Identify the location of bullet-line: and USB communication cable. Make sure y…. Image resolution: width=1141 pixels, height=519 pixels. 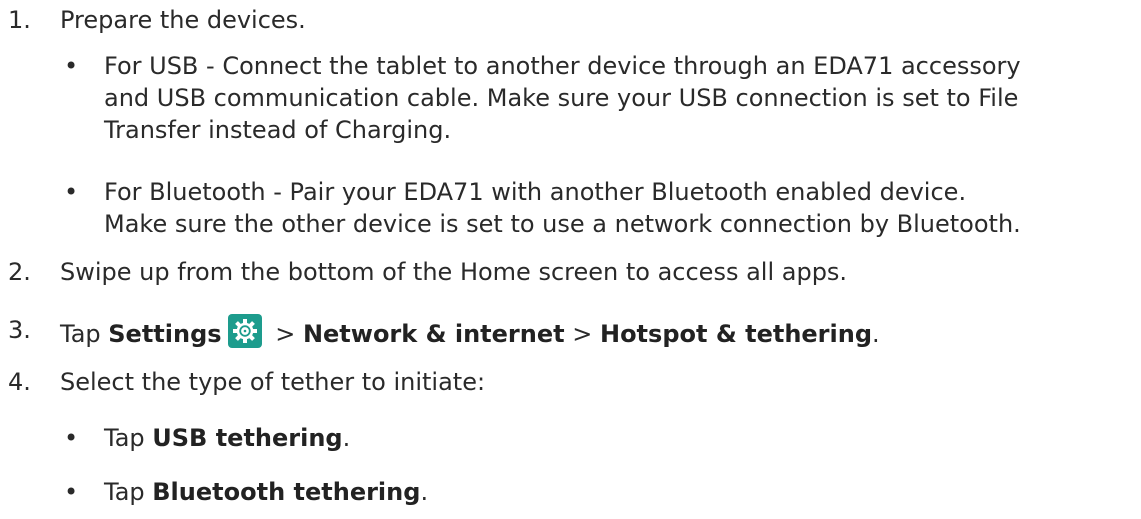
(561, 98).